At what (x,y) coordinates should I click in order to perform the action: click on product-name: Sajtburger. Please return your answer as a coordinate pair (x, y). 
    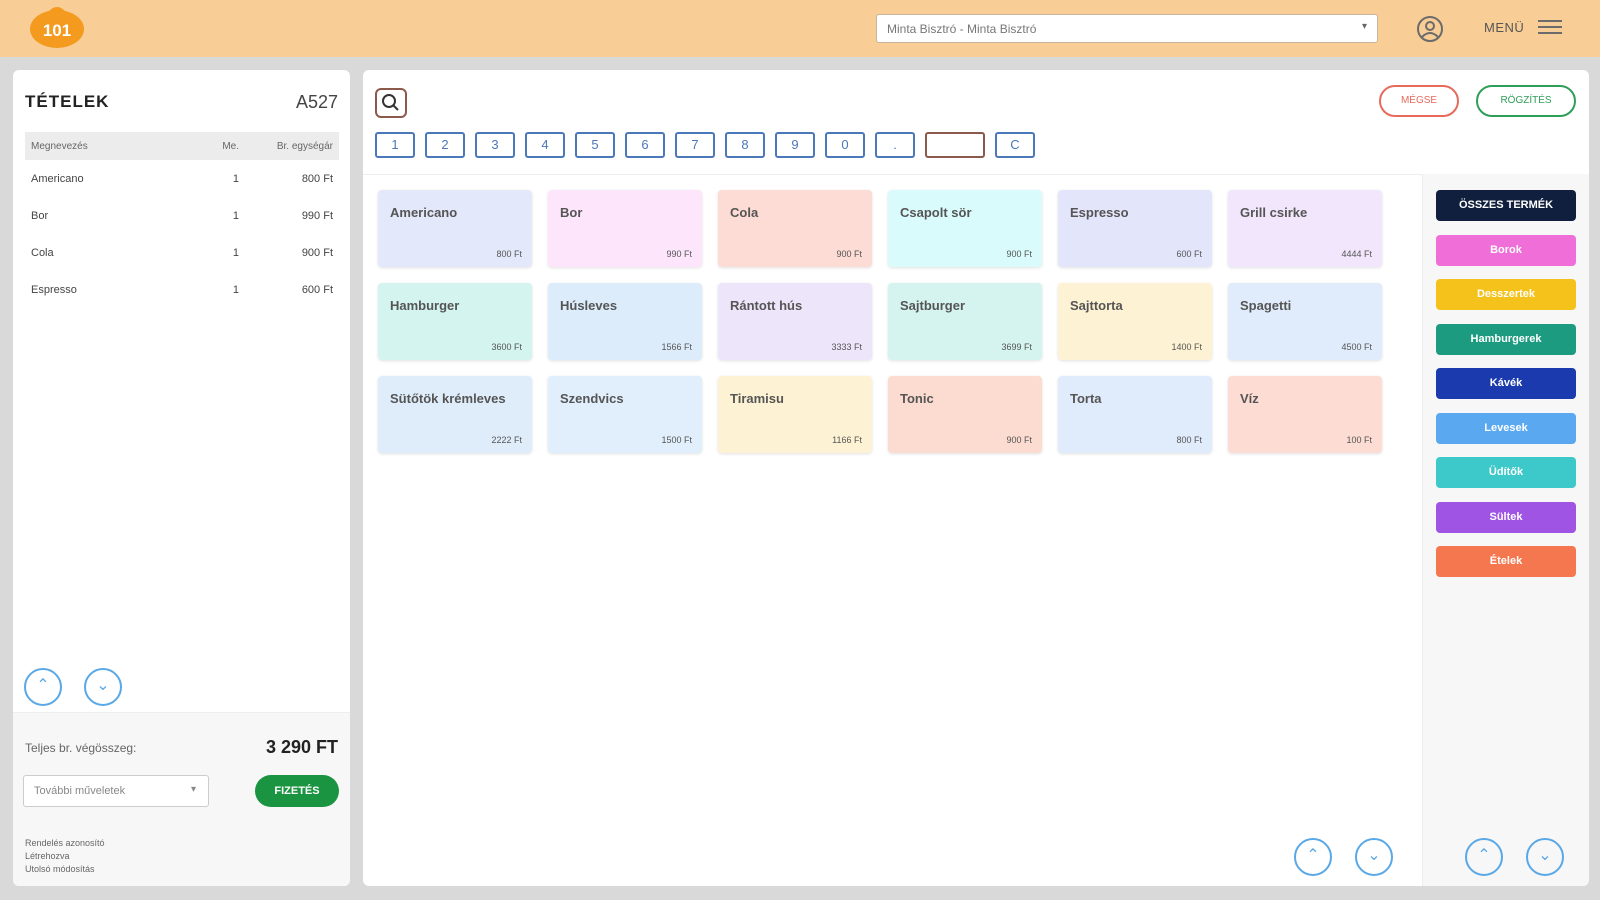
    Looking at the image, I should click on (933, 305).